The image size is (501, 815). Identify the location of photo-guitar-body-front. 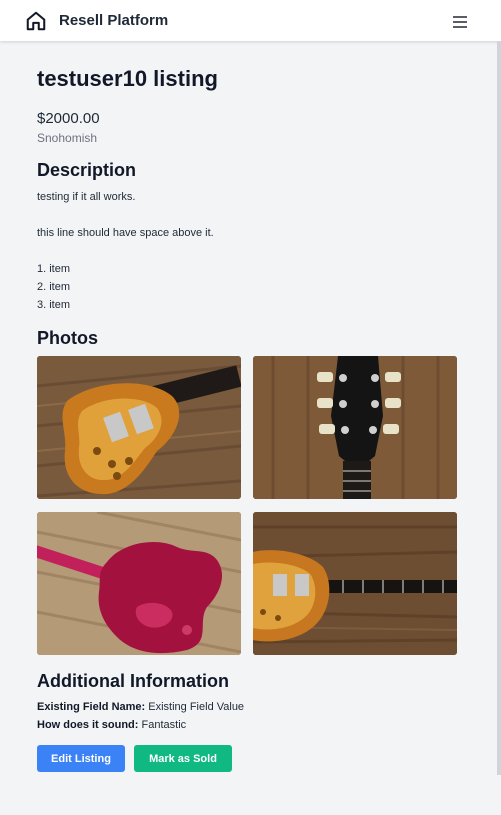
(139, 427).